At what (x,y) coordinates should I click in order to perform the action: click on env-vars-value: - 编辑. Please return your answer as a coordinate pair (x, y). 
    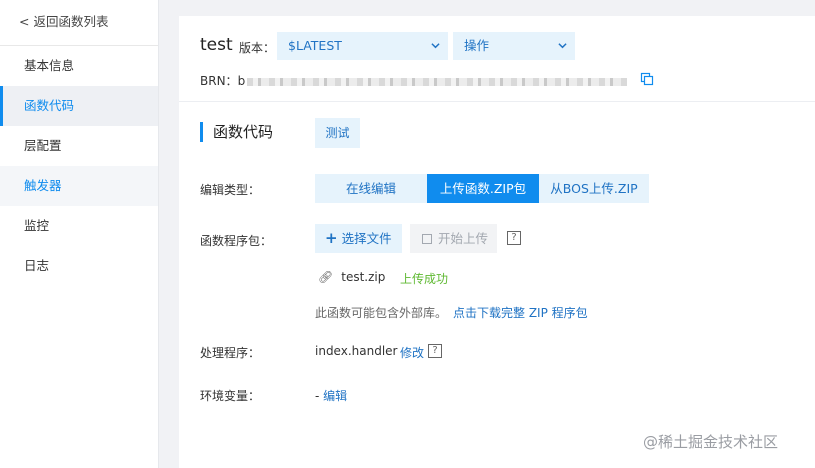
    Looking at the image, I should click on (331, 395).